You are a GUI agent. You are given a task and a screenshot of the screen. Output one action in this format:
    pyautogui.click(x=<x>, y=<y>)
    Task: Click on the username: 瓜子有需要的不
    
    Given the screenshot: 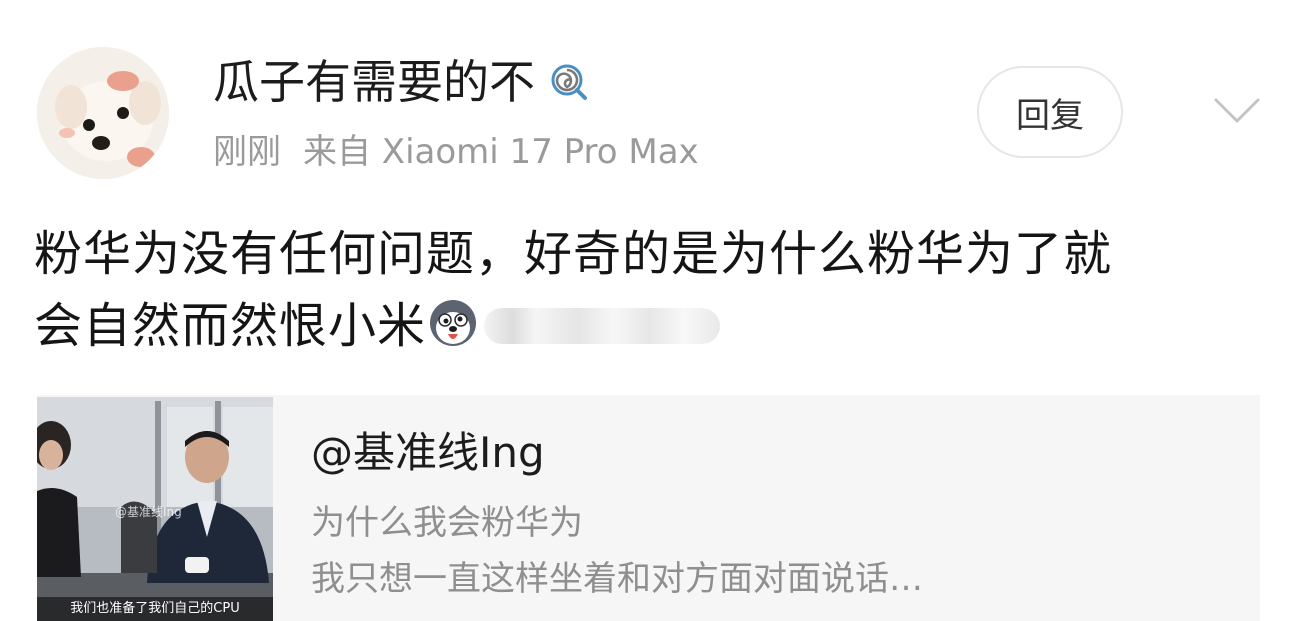 What is the action you would take?
    pyautogui.click(x=374, y=82)
    